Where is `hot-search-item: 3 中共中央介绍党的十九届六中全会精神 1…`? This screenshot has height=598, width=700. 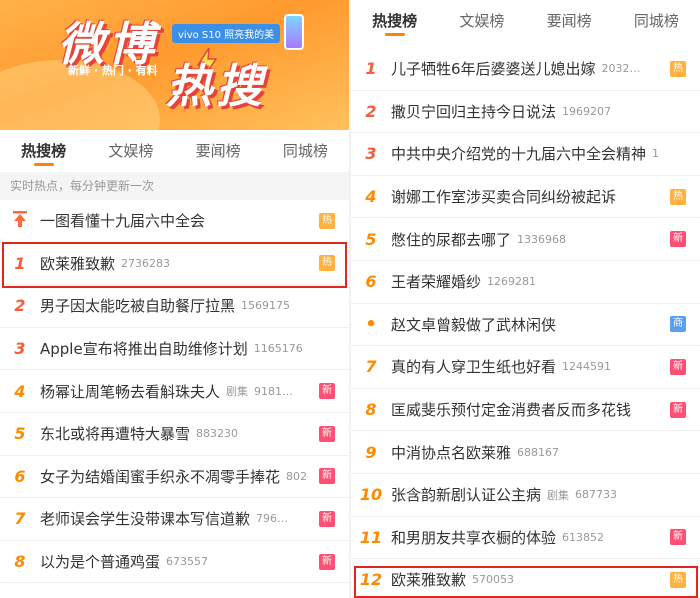
hot-search-item: 3 中共中央介绍党的十九届六中全会精神 1… is located at coordinates (525, 154).